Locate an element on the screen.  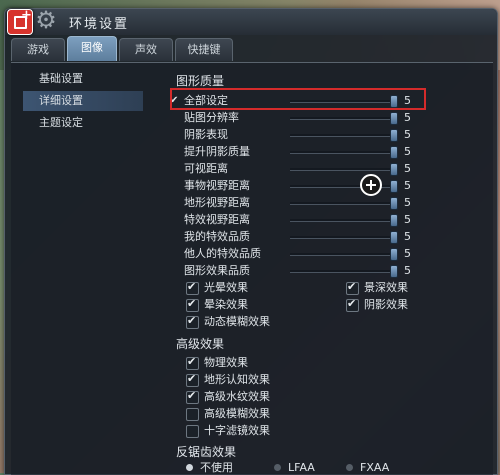
gear-icon: ⚙ is located at coordinates (46, 20).